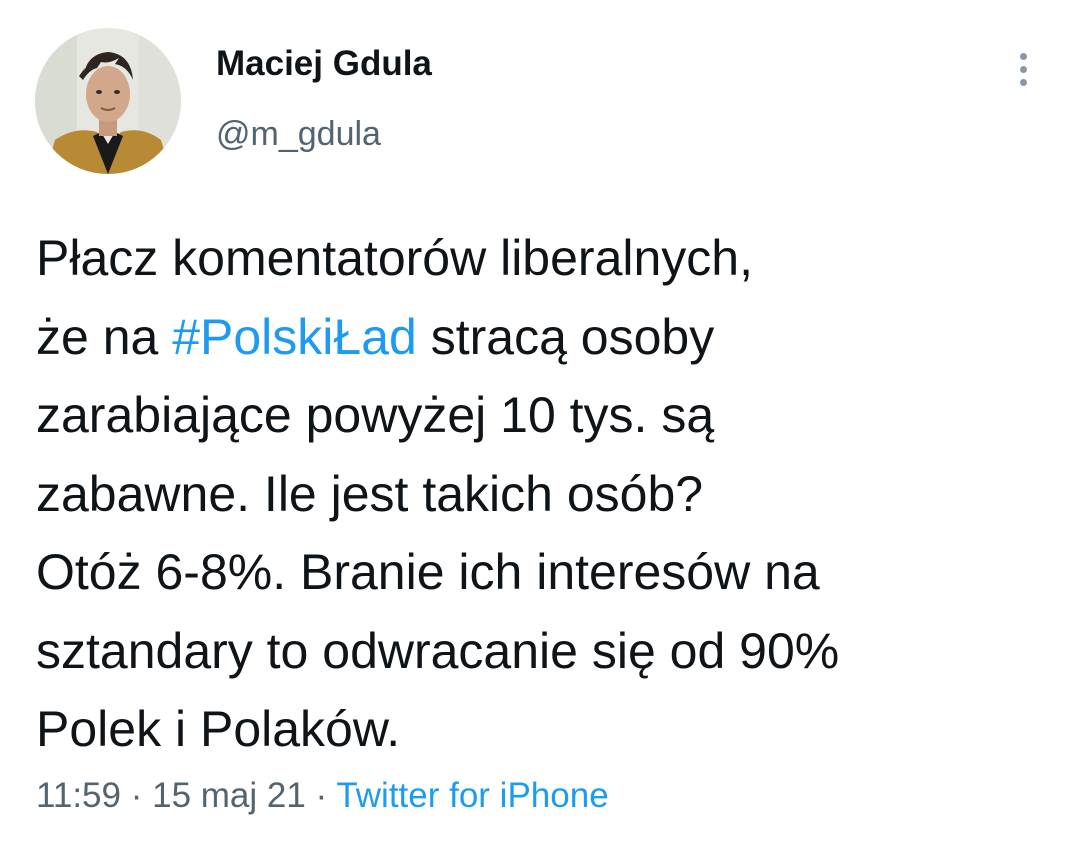 The height and width of the screenshot is (849, 1080). Describe the element at coordinates (294, 337) in the screenshot. I see `hashtag-link: #PolskiŁad` at that location.